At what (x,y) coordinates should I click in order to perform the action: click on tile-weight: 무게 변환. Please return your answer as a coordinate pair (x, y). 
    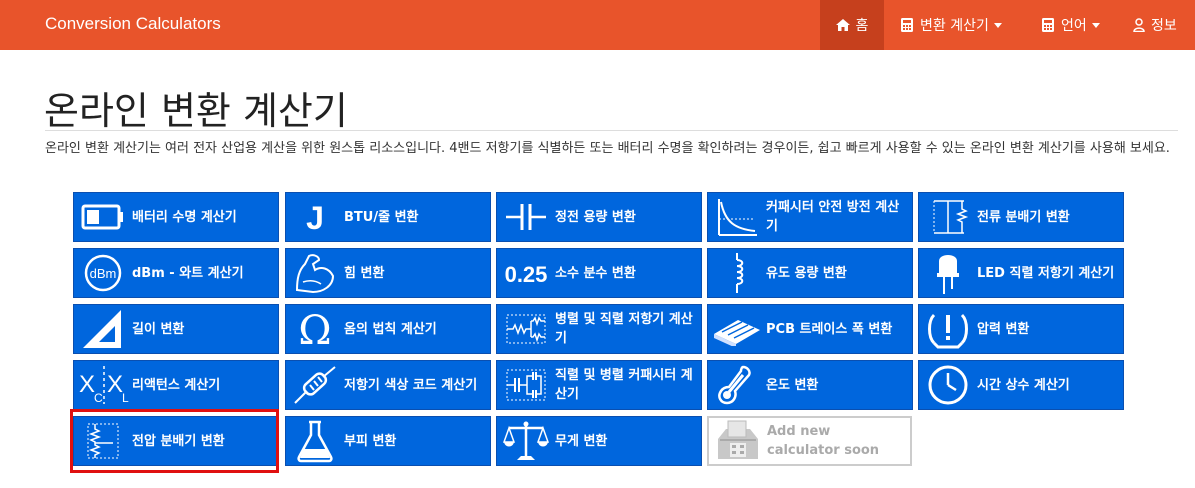
    Looking at the image, I should click on (599, 441).